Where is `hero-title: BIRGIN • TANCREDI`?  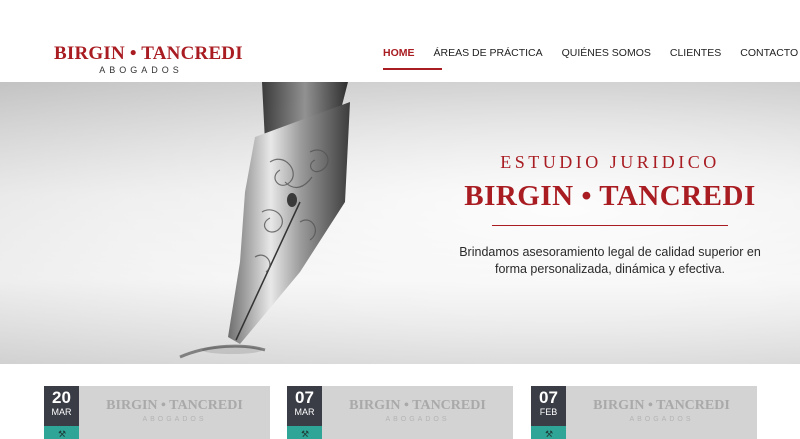 hero-title: BIRGIN • TANCREDI is located at coordinates (610, 196).